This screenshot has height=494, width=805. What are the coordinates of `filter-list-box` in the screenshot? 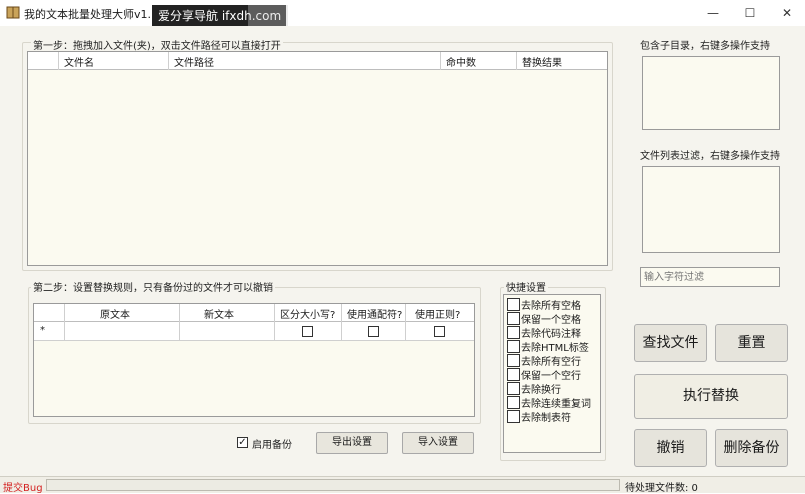 It's located at (711, 209).